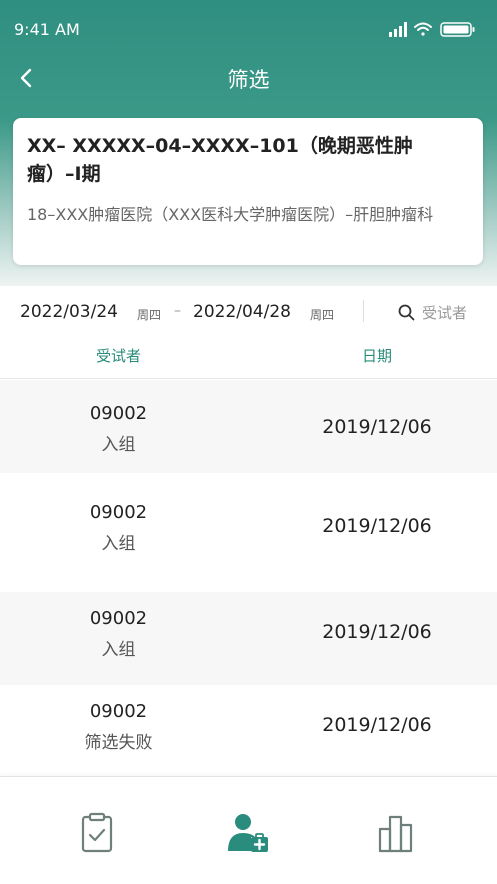  I want to click on clipboard-check-icon, so click(97, 832).